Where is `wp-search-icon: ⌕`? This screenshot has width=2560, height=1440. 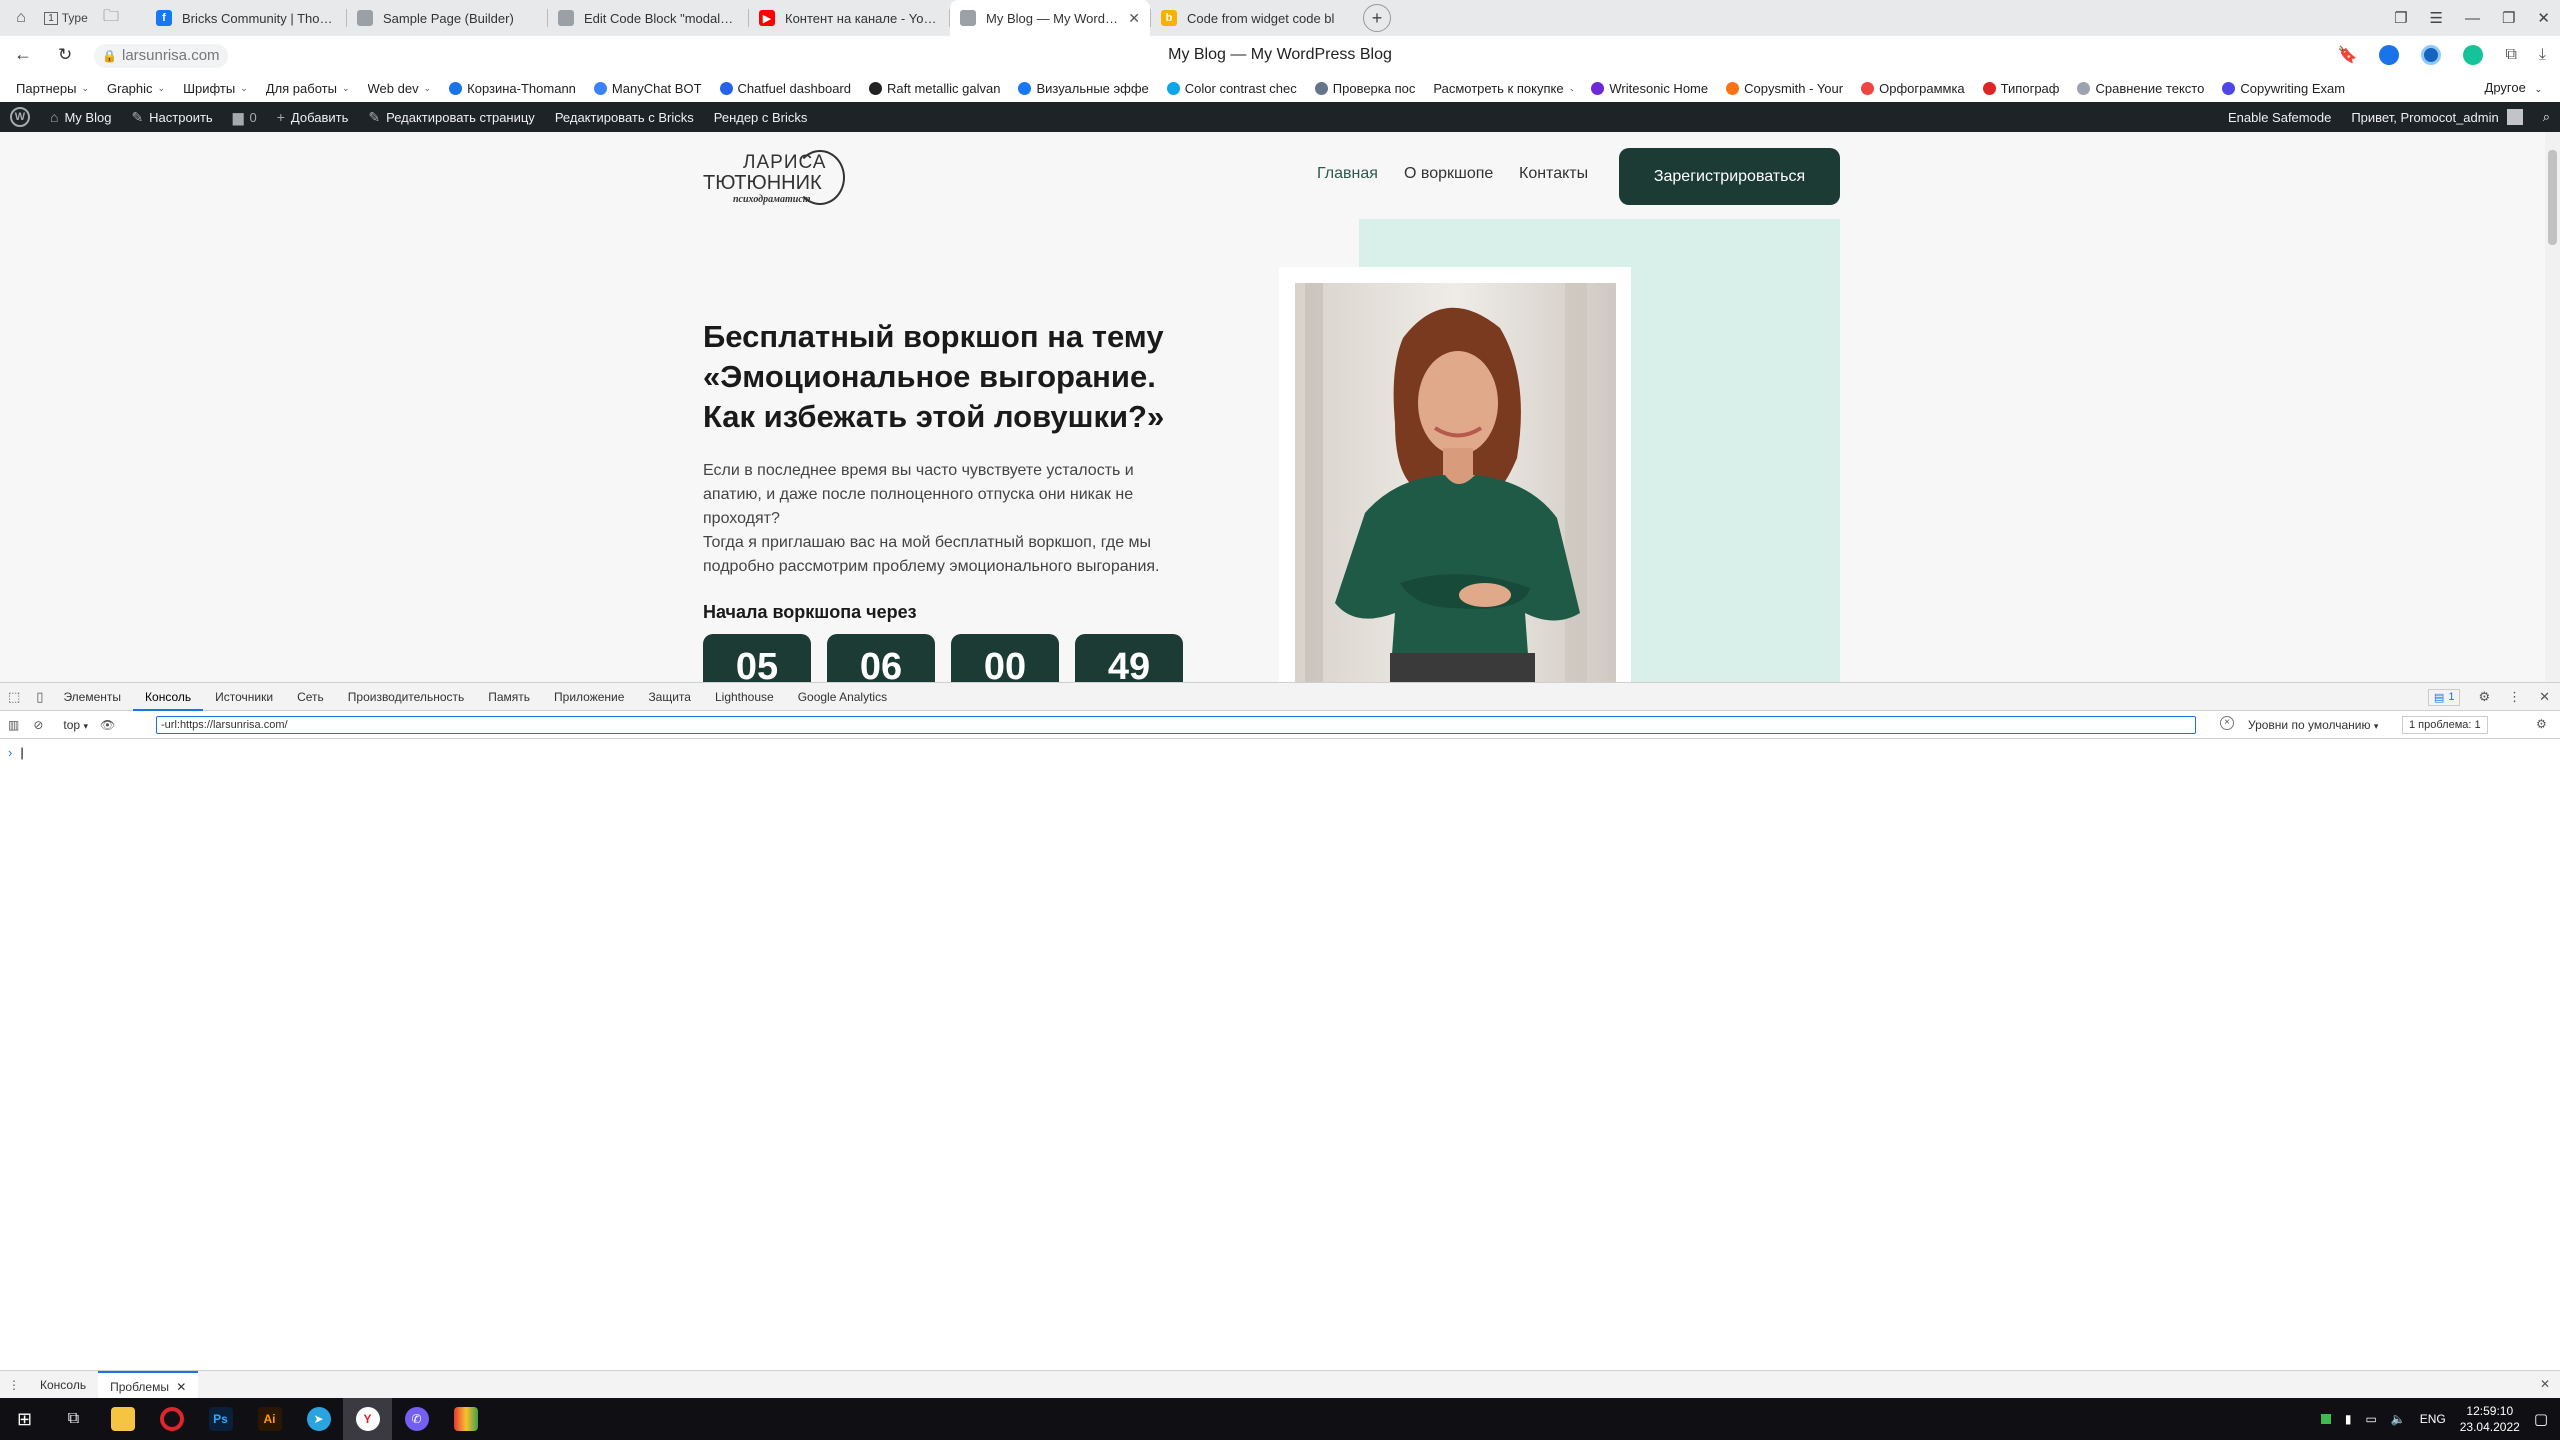 wp-search-icon: ⌕ is located at coordinates (2546, 117).